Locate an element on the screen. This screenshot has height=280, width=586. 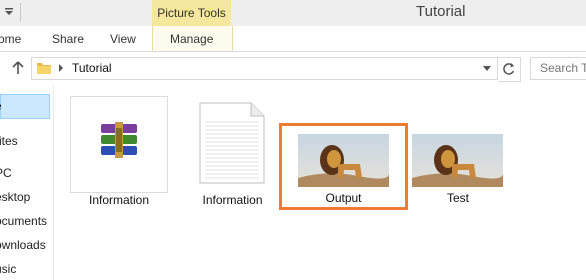
nav-selection-highlight is located at coordinates (25, 106).